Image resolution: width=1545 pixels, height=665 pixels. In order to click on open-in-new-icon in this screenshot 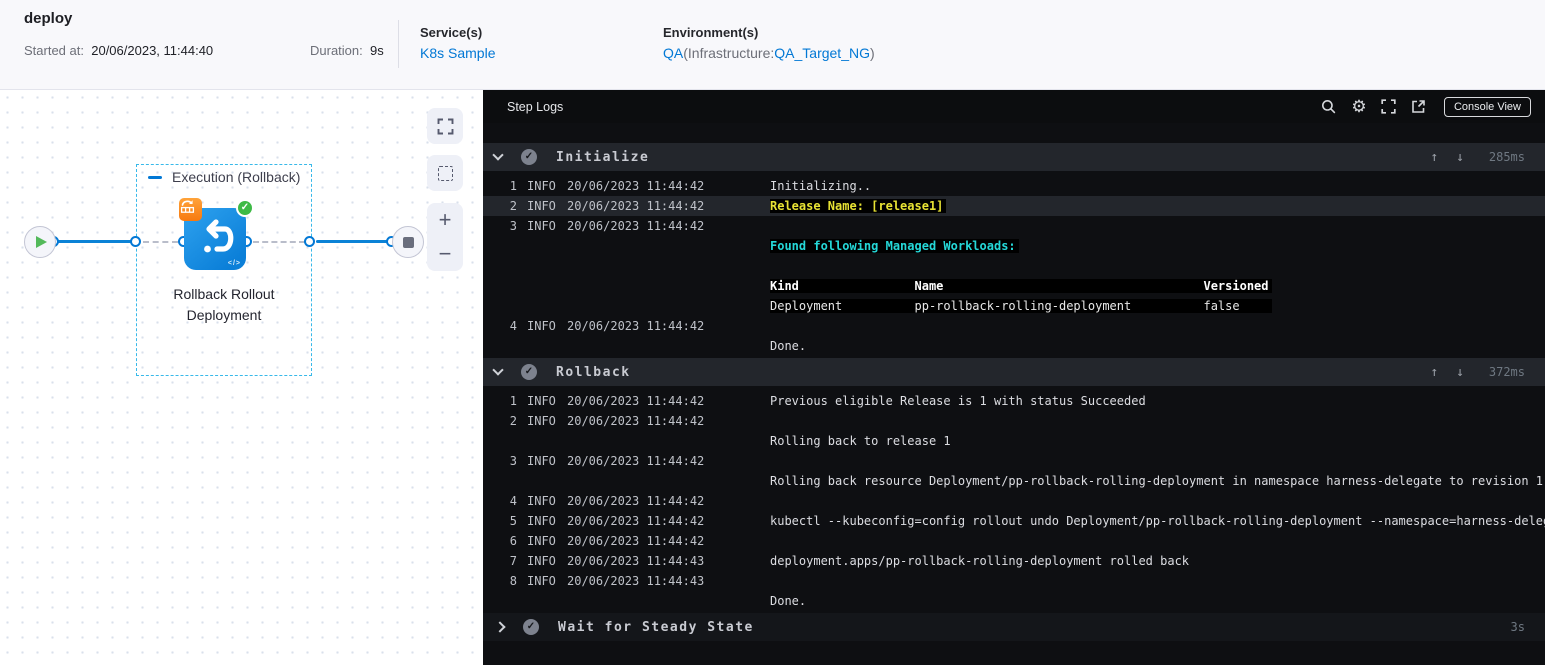, I will do `click(1419, 106)`.